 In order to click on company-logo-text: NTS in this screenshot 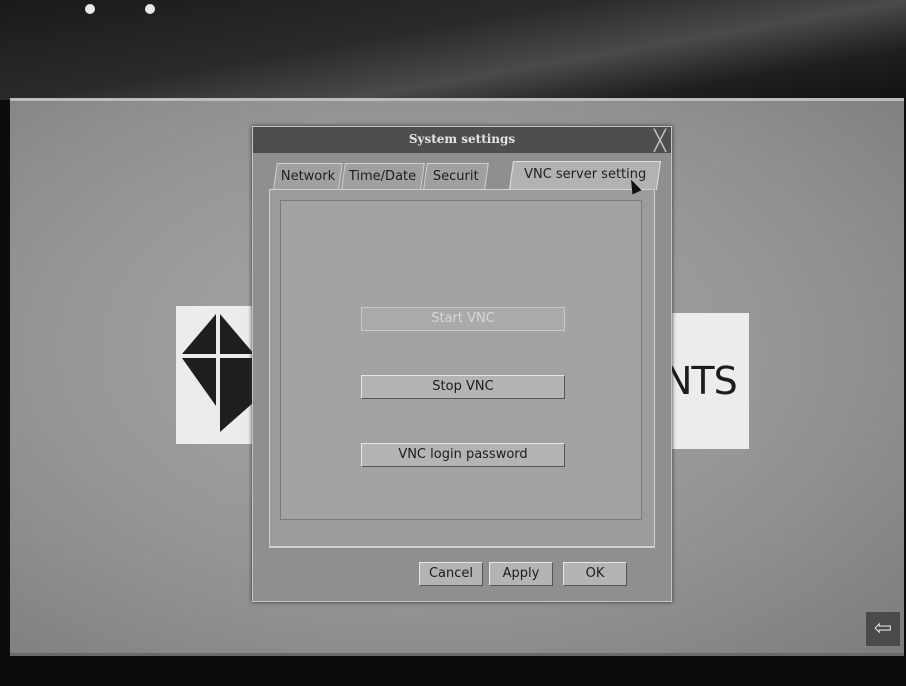, I will do `click(706, 381)`.